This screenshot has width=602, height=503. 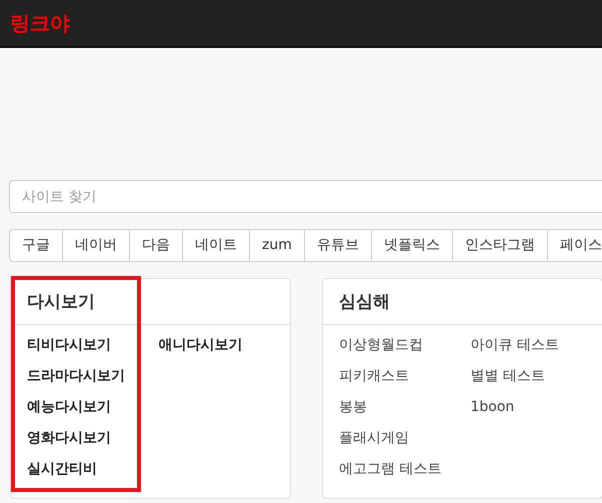 I want to click on quick-link: 넷플릭스, so click(x=411, y=245).